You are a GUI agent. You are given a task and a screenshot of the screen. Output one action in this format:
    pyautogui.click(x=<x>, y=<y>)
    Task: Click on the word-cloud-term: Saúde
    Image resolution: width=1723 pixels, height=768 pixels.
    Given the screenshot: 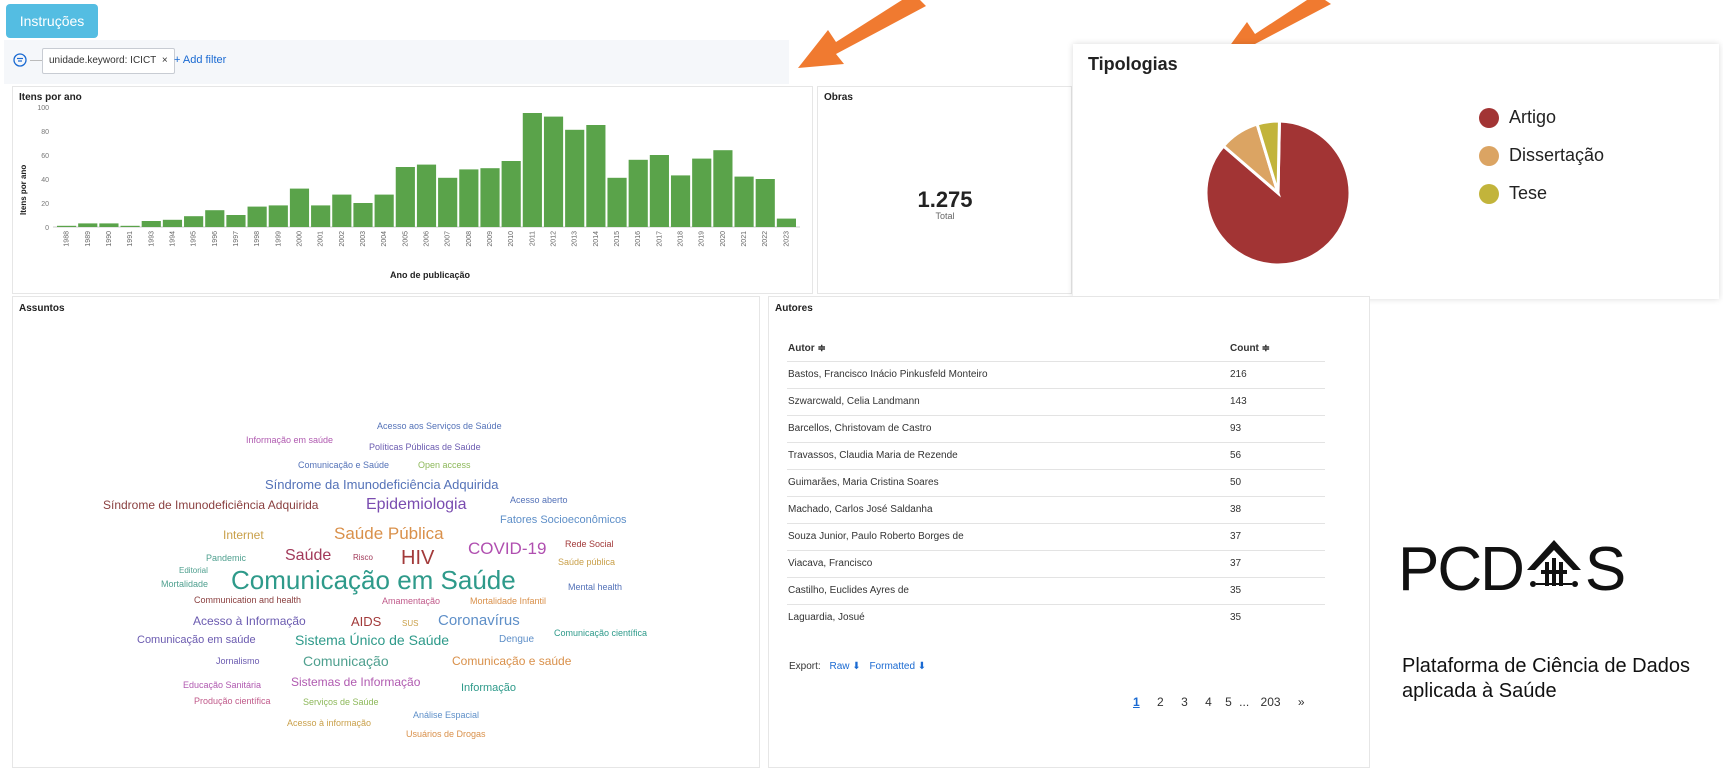 What is the action you would take?
    pyautogui.click(x=308, y=556)
    